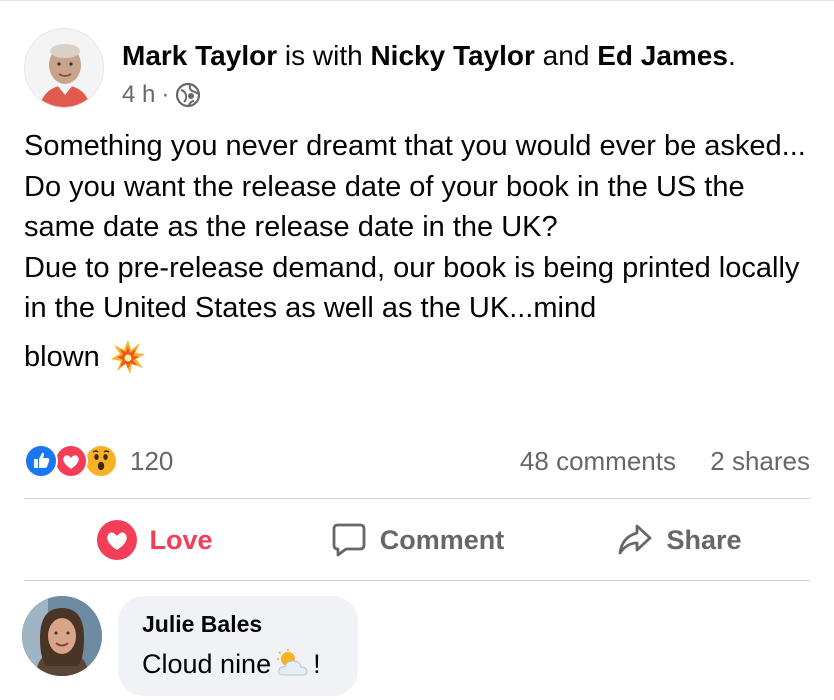 This screenshot has width=834, height=700. Describe the element at coordinates (292, 664) in the screenshot. I see `sun-behind-cloud-icon` at that location.